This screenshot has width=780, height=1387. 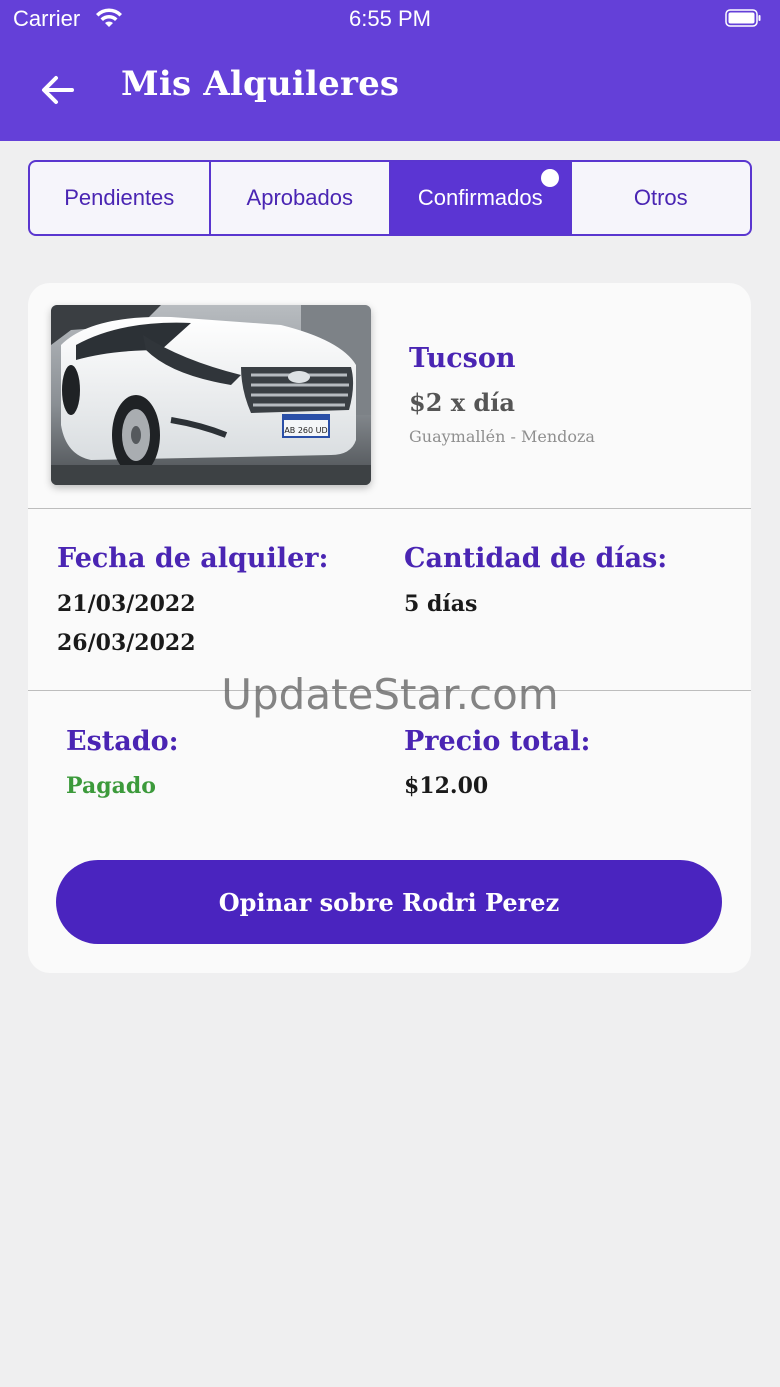 I want to click on review-owner-button: Opinar sobre Rodri Perez, so click(x=389, y=902).